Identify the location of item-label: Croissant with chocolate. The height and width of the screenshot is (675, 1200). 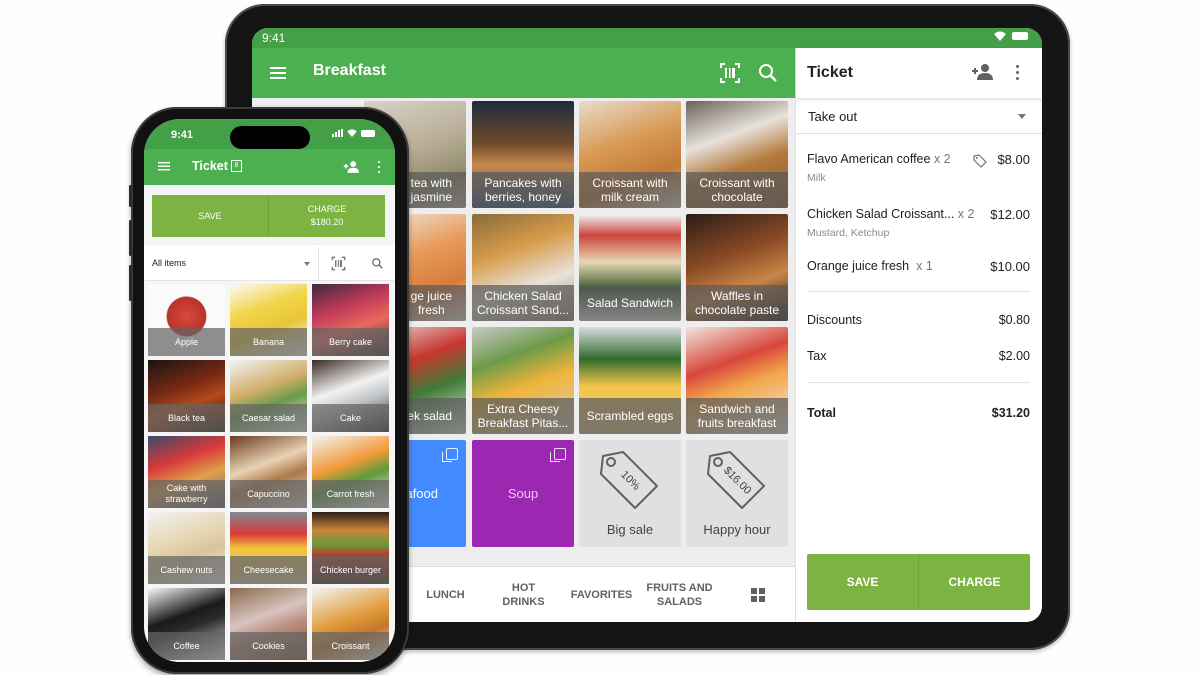
(737, 190).